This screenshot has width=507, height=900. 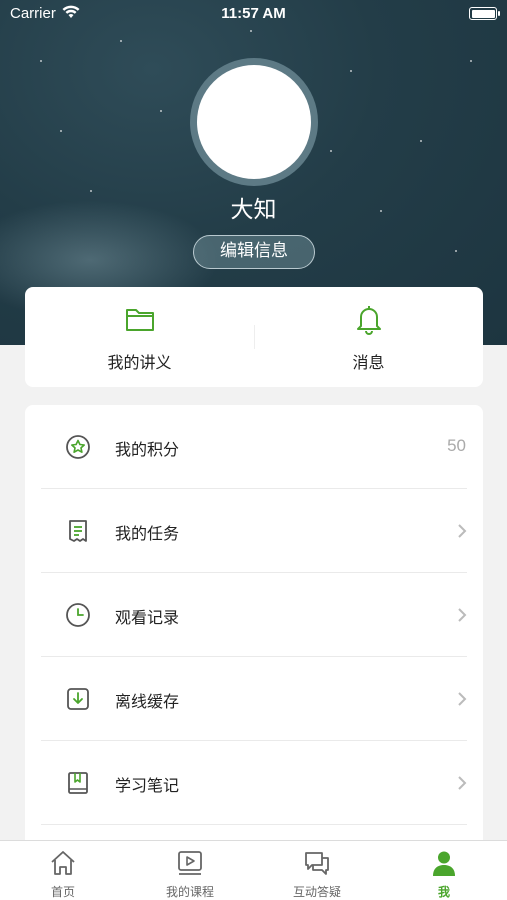 What do you see at coordinates (254, 531) in the screenshot?
I see `menu-item-tasks: 我的任务` at bounding box center [254, 531].